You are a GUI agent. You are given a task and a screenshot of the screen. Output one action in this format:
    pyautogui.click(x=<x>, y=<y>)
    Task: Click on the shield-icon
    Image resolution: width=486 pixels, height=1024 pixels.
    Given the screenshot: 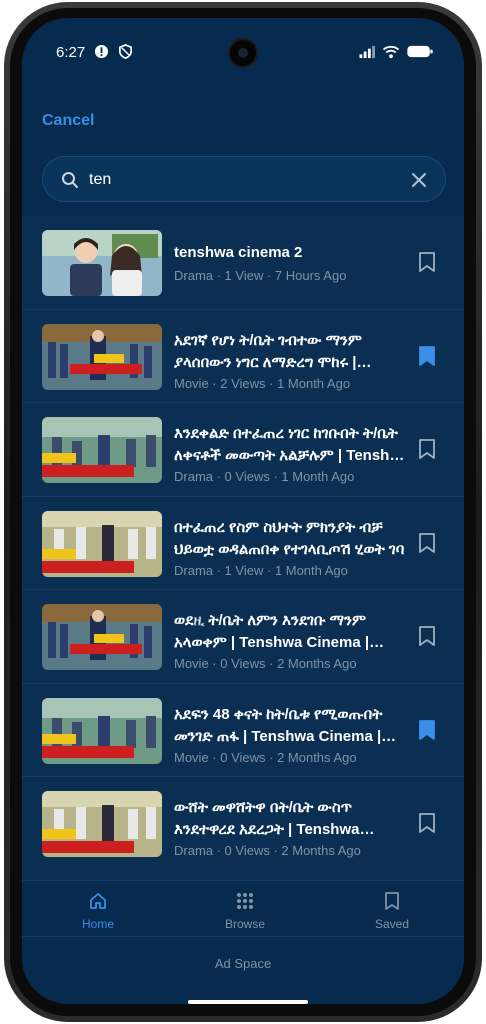 What is the action you would take?
    pyautogui.click(x=125, y=51)
    